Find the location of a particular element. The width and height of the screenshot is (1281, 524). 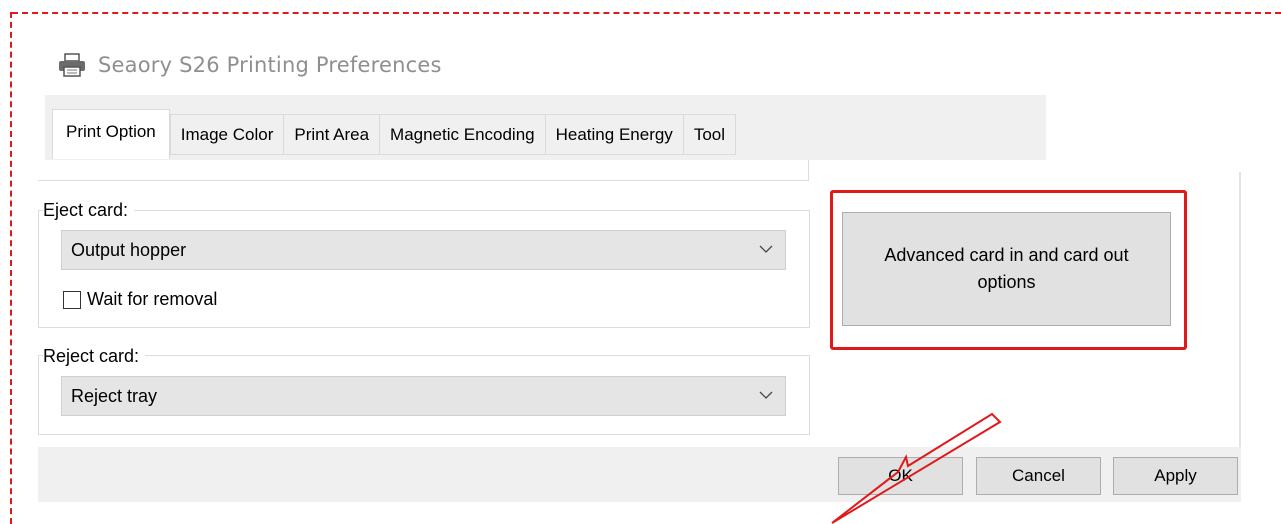

annotation-highlight-box is located at coordinates (1008, 270).